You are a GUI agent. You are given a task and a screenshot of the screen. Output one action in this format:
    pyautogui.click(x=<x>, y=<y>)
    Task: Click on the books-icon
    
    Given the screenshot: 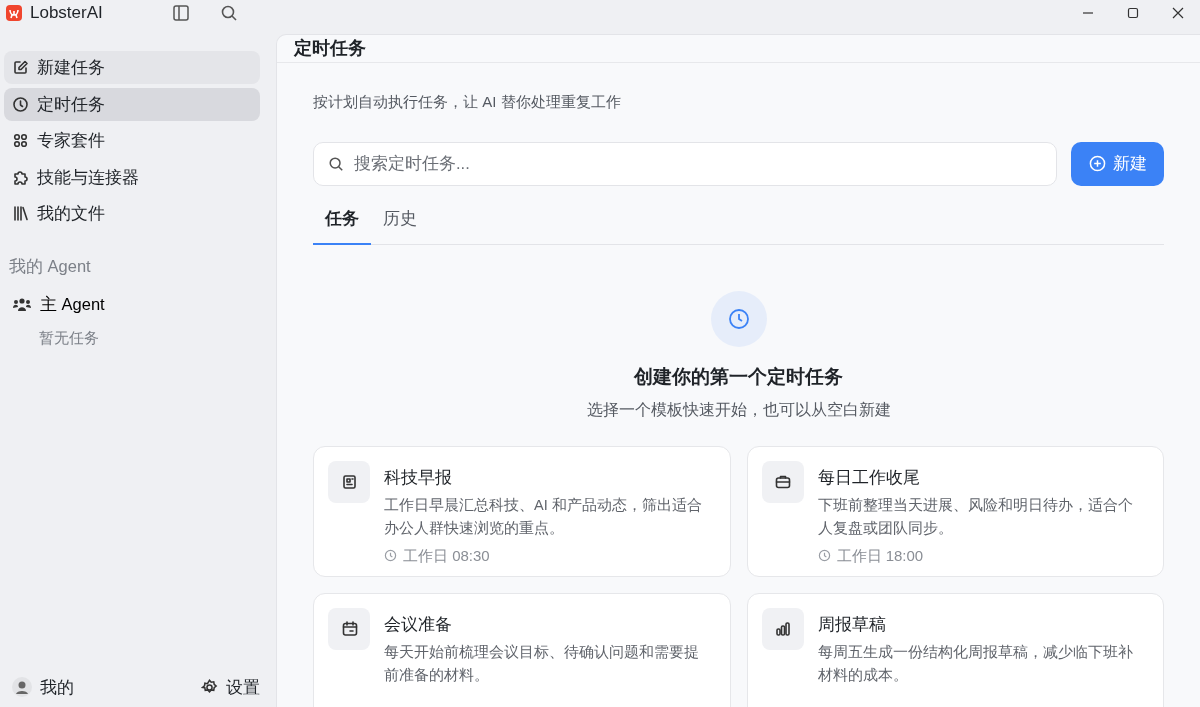 What is the action you would take?
    pyautogui.click(x=20, y=213)
    